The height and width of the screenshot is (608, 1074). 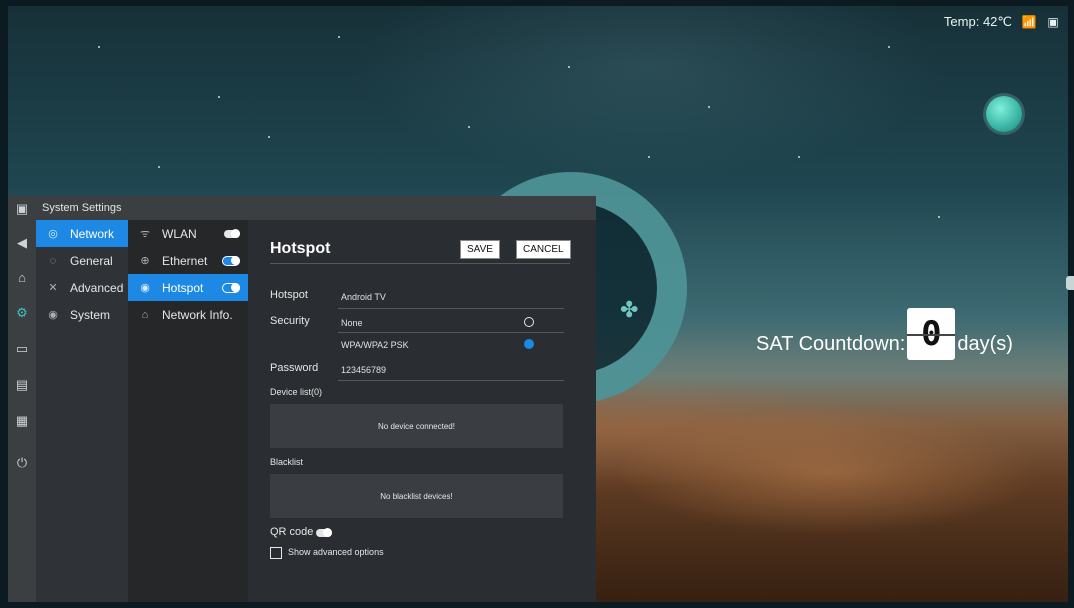 I want to click on security-option-none: None, so click(x=352, y=323).